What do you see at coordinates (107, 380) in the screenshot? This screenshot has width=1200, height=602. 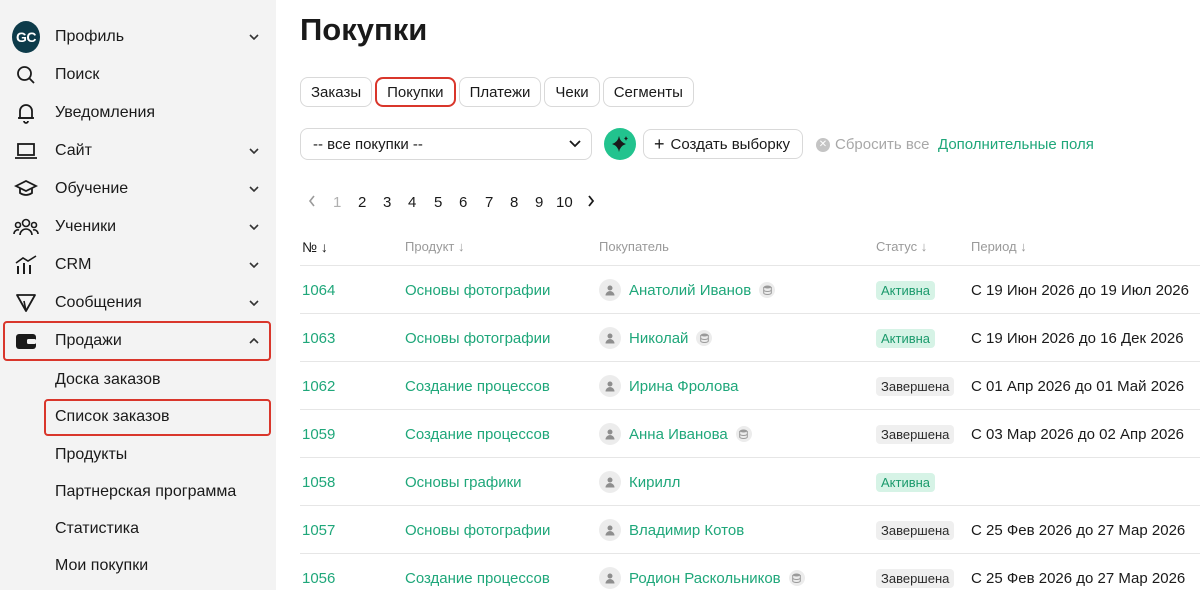 I see `sidebar-subitem-orders-board: Доска заказов` at bounding box center [107, 380].